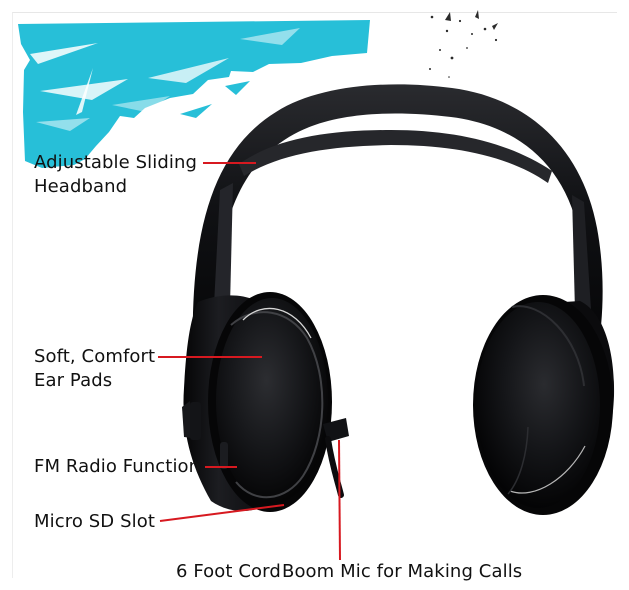  Describe the element at coordinates (95, 356) in the screenshot. I see `ear-pads-label-line-1: Soft, Comfort` at that location.